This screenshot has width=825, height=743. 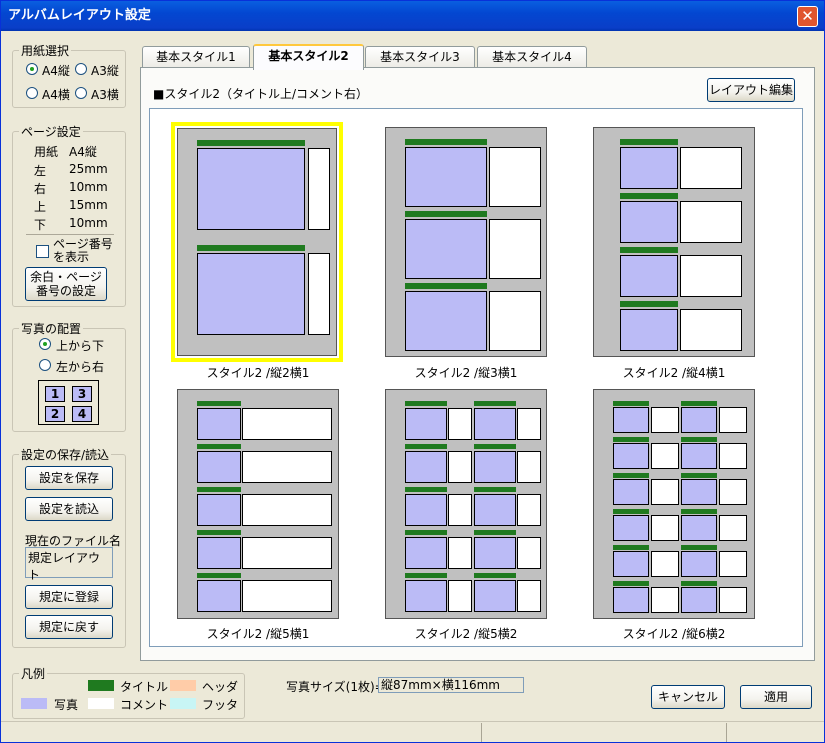 What do you see at coordinates (80, 367) in the screenshot?
I see `radio-left-to-right-label: 左から右` at bounding box center [80, 367].